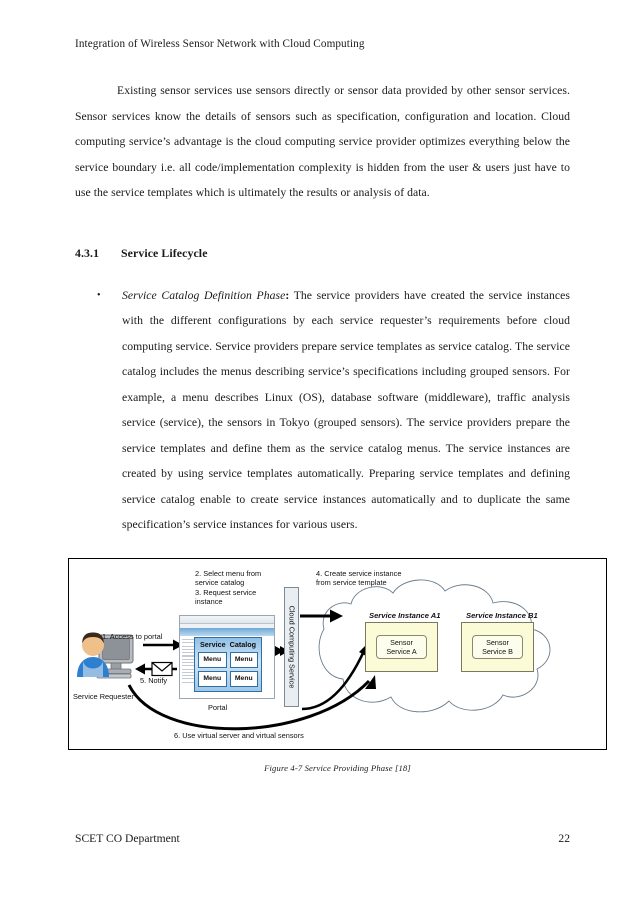 This screenshot has height=903, width=638. I want to click on portal-titlebar, so click(227, 620).